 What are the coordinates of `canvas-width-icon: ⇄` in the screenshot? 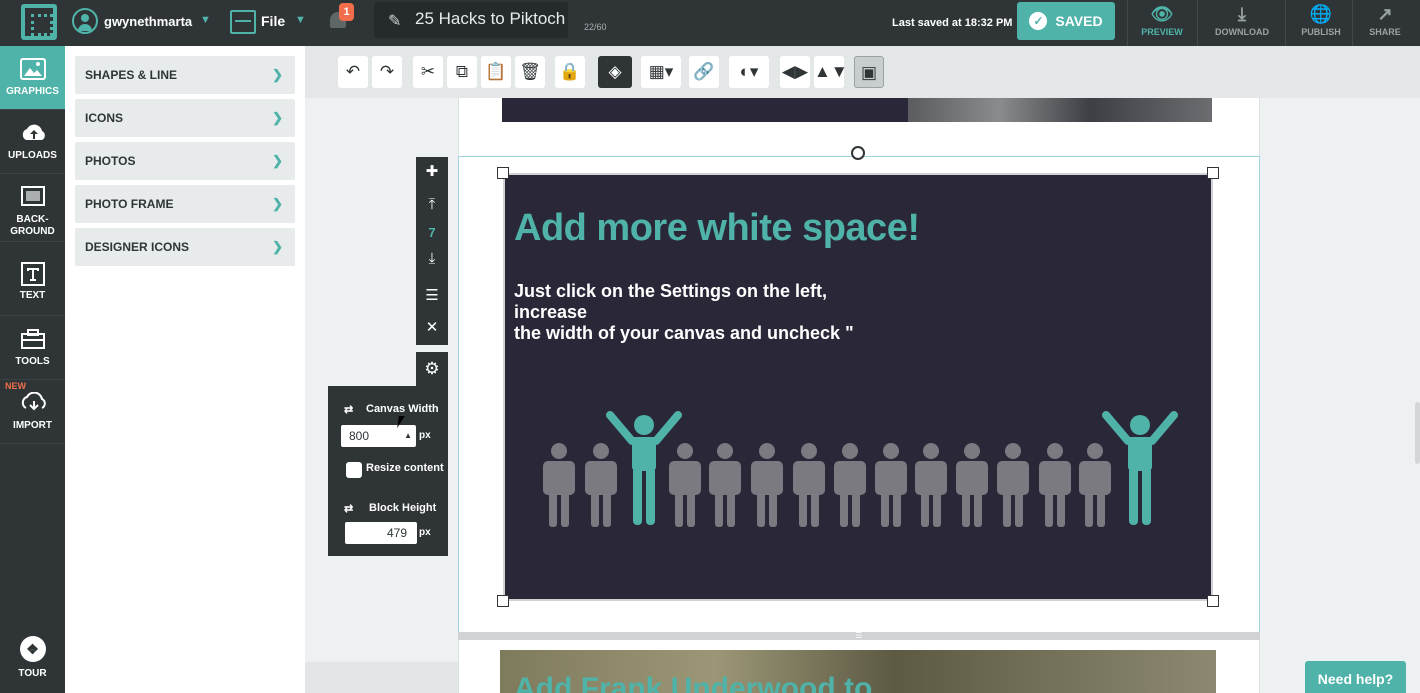 It's located at (349, 410).